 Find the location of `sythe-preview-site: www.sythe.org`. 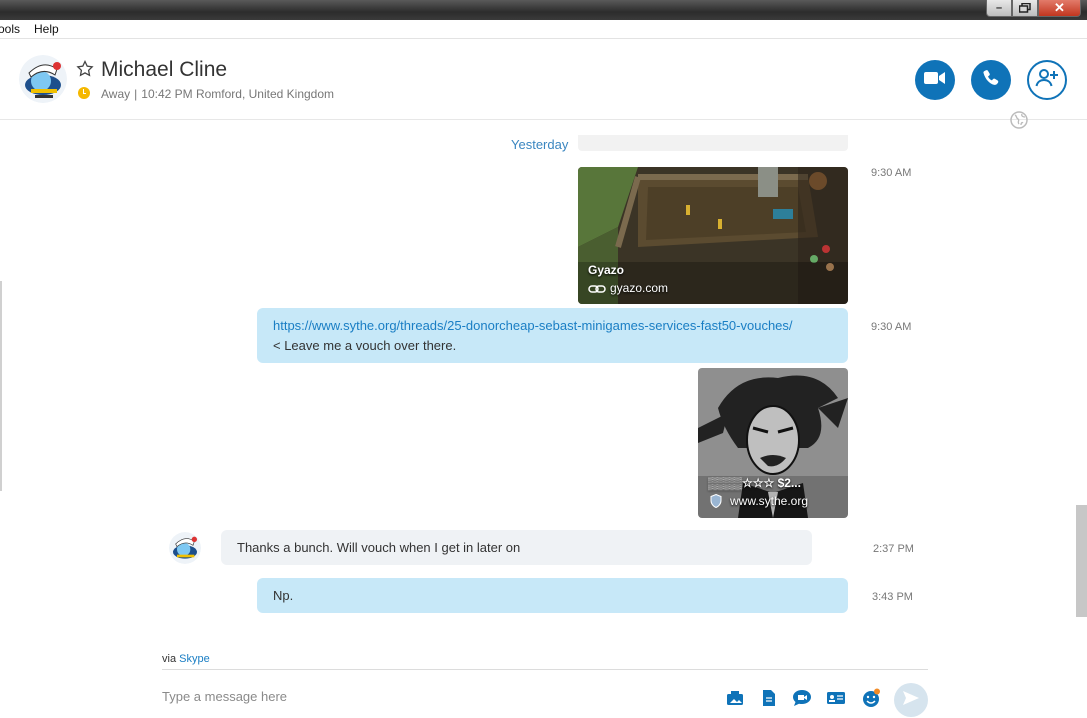

sythe-preview-site: www.sythe.org is located at coordinates (769, 501).